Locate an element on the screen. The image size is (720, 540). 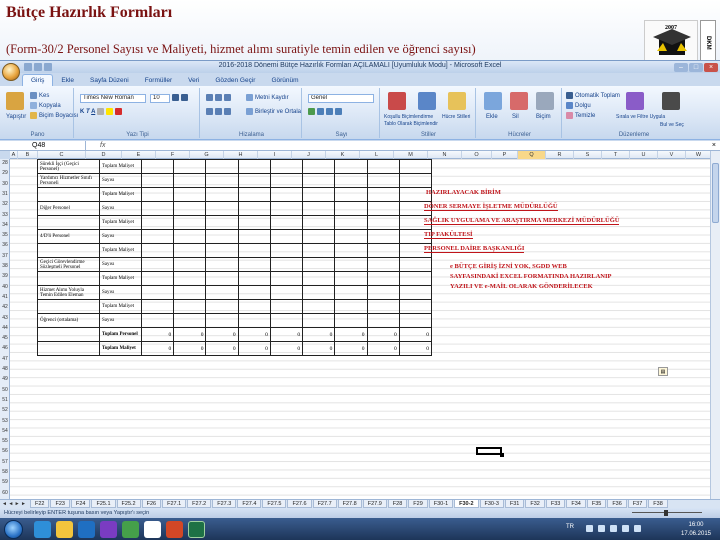
tab-home: Giriş is located at coordinates (38, 80).